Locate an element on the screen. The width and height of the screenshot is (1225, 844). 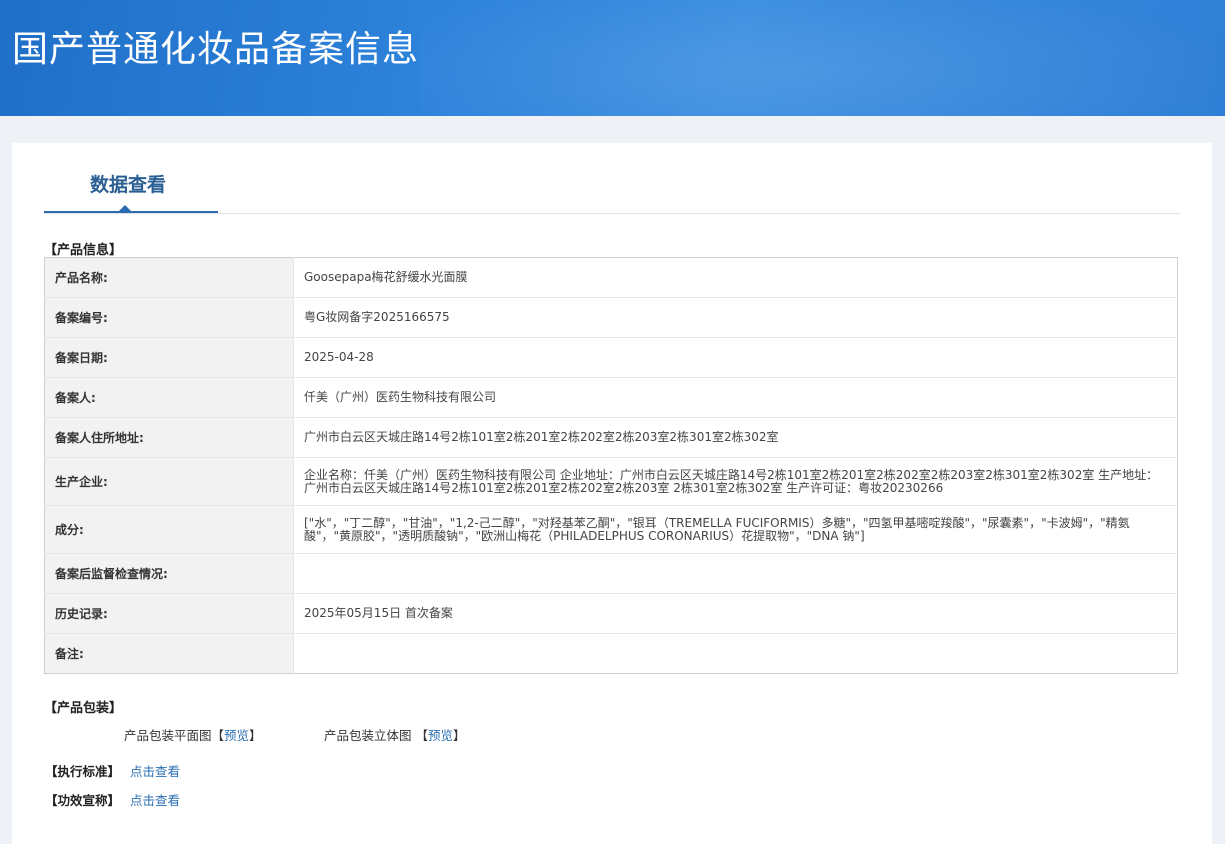
tab-data-view: 数据查看 is located at coordinates (131, 178).